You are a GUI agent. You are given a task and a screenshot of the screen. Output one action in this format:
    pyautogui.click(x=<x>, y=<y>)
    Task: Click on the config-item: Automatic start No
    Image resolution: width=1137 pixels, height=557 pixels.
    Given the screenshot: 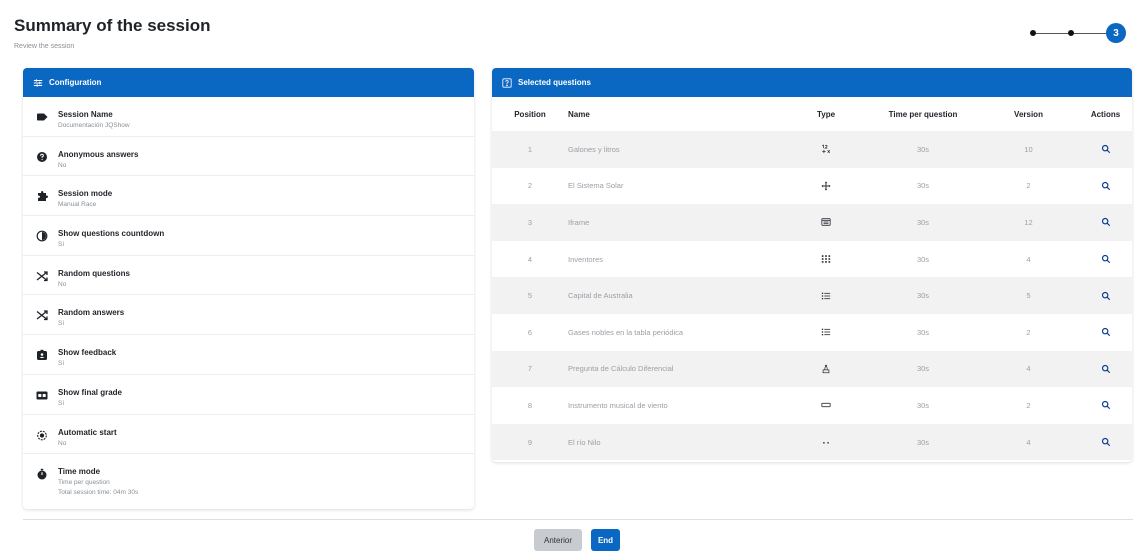 What is the action you would take?
    pyautogui.click(x=248, y=435)
    